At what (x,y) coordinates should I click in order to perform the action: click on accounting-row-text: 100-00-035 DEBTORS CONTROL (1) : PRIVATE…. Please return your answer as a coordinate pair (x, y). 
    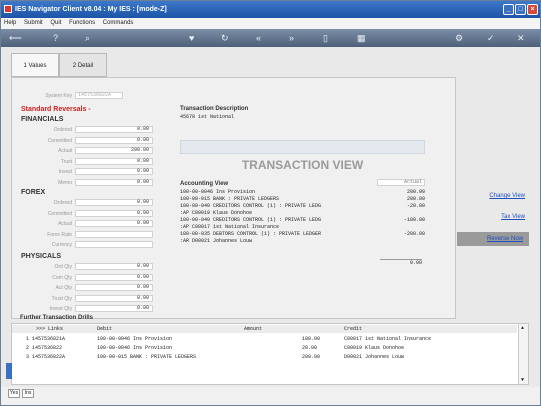
    Looking at the image, I should click on (251, 234).